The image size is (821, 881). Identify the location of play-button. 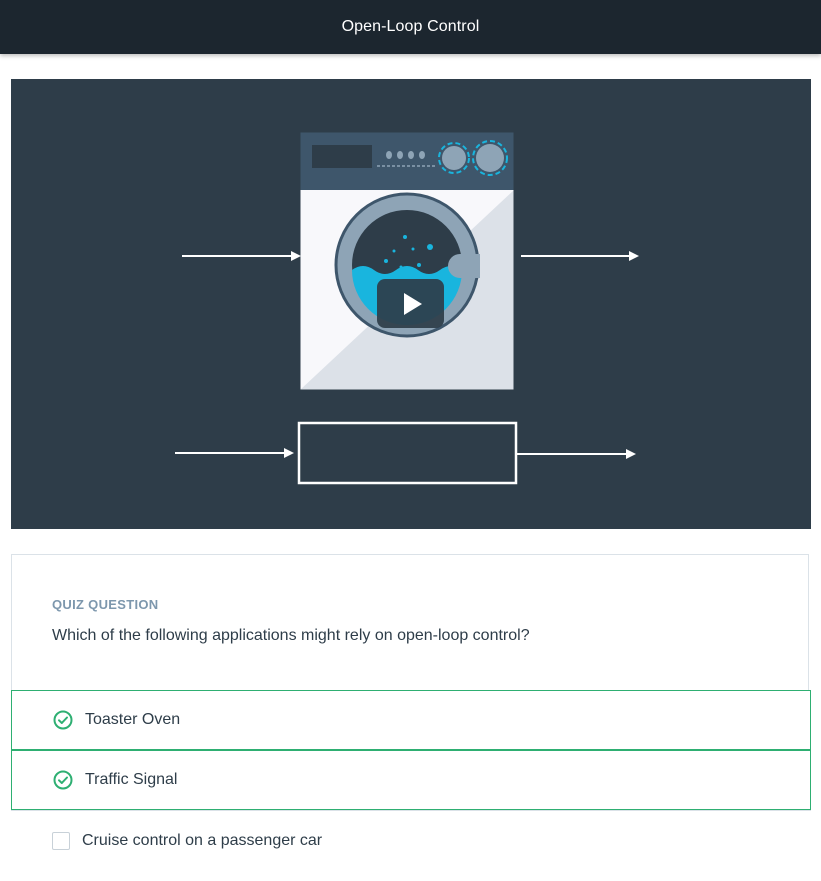
(410, 303).